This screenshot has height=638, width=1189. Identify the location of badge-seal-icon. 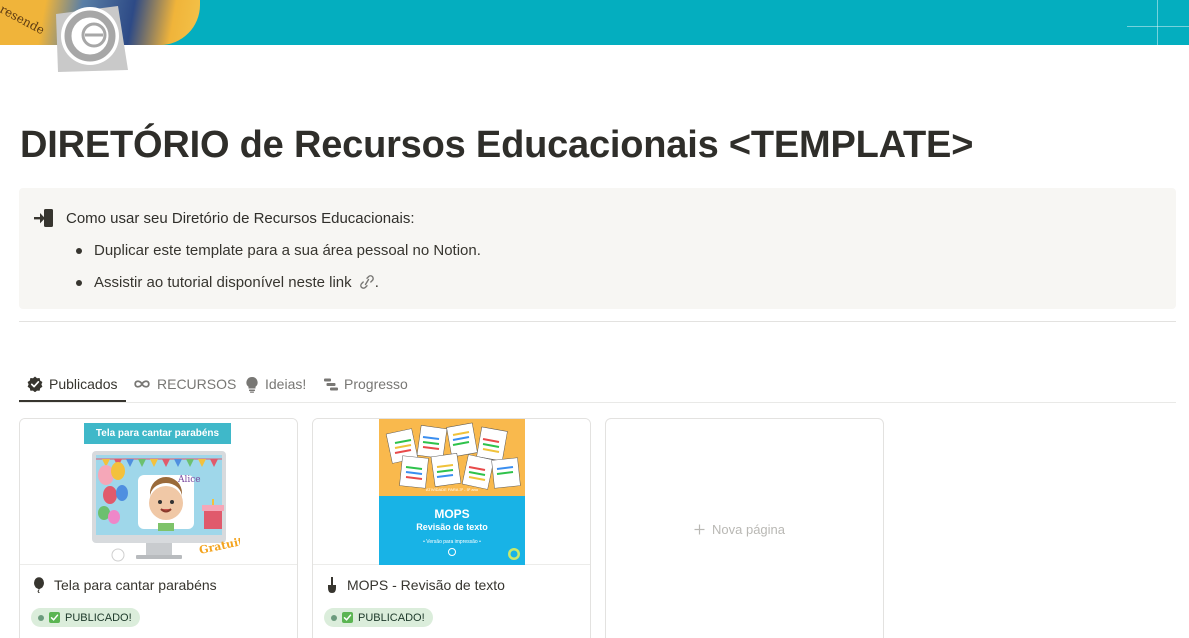
(514, 554).